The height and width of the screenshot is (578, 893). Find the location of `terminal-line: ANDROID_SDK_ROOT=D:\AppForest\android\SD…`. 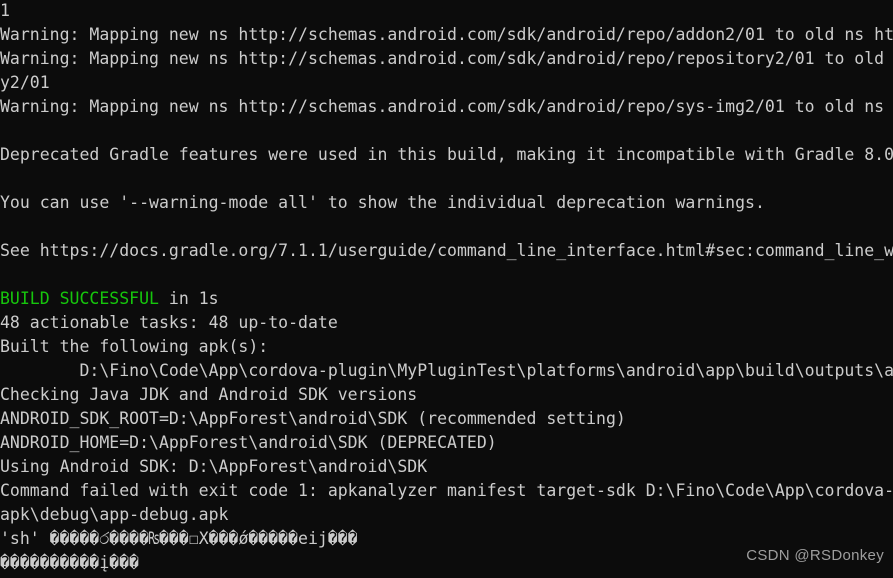

terminal-line: ANDROID_SDK_ROOT=D:\AppForest\android\SD… is located at coordinates (446, 419).